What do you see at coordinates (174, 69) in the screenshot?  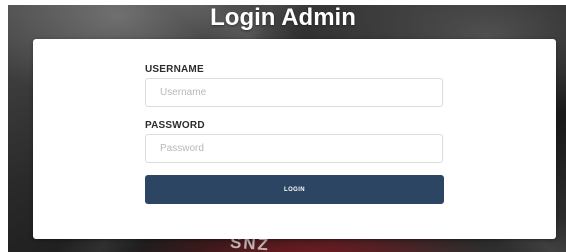 I see `username-label: USERNAME` at bounding box center [174, 69].